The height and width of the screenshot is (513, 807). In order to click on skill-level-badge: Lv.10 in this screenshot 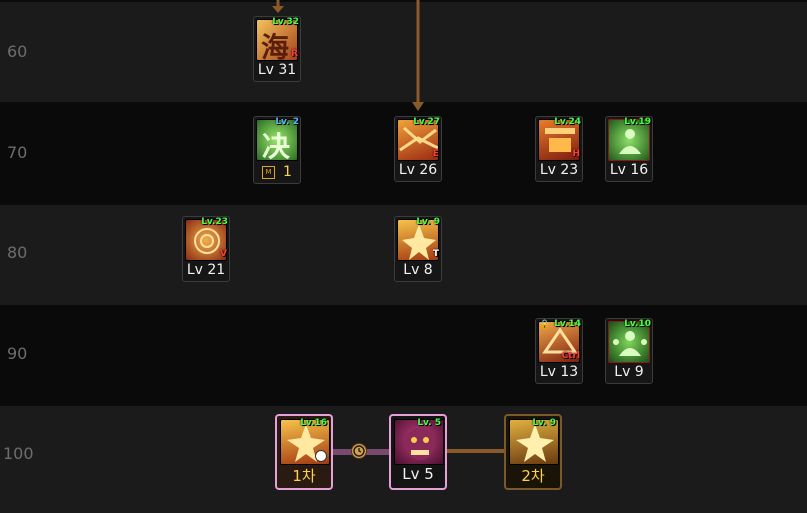, I will do `click(637, 324)`.